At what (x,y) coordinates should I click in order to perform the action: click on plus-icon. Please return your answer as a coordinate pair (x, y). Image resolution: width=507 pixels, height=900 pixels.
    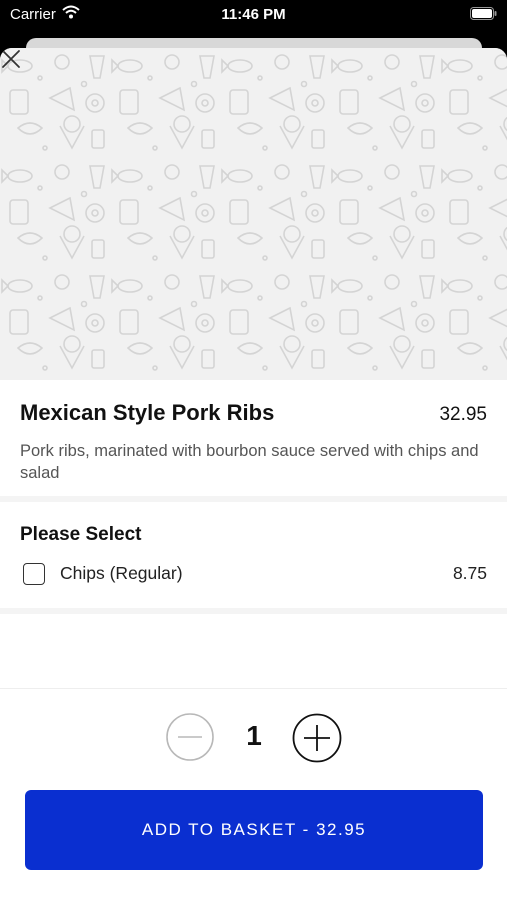
    Looking at the image, I should click on (317, 738).